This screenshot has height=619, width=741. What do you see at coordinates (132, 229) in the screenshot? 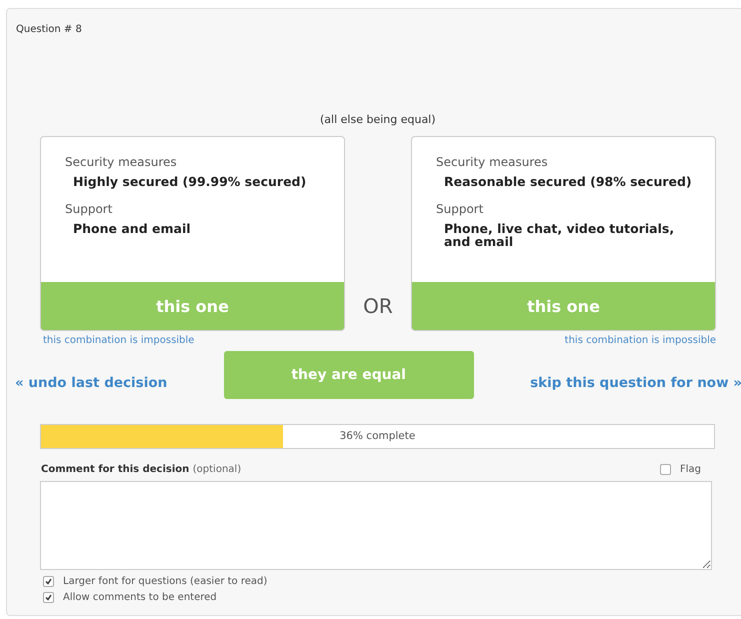
I see `attribute-value: Phone and email` at bounding box center [132, 229].